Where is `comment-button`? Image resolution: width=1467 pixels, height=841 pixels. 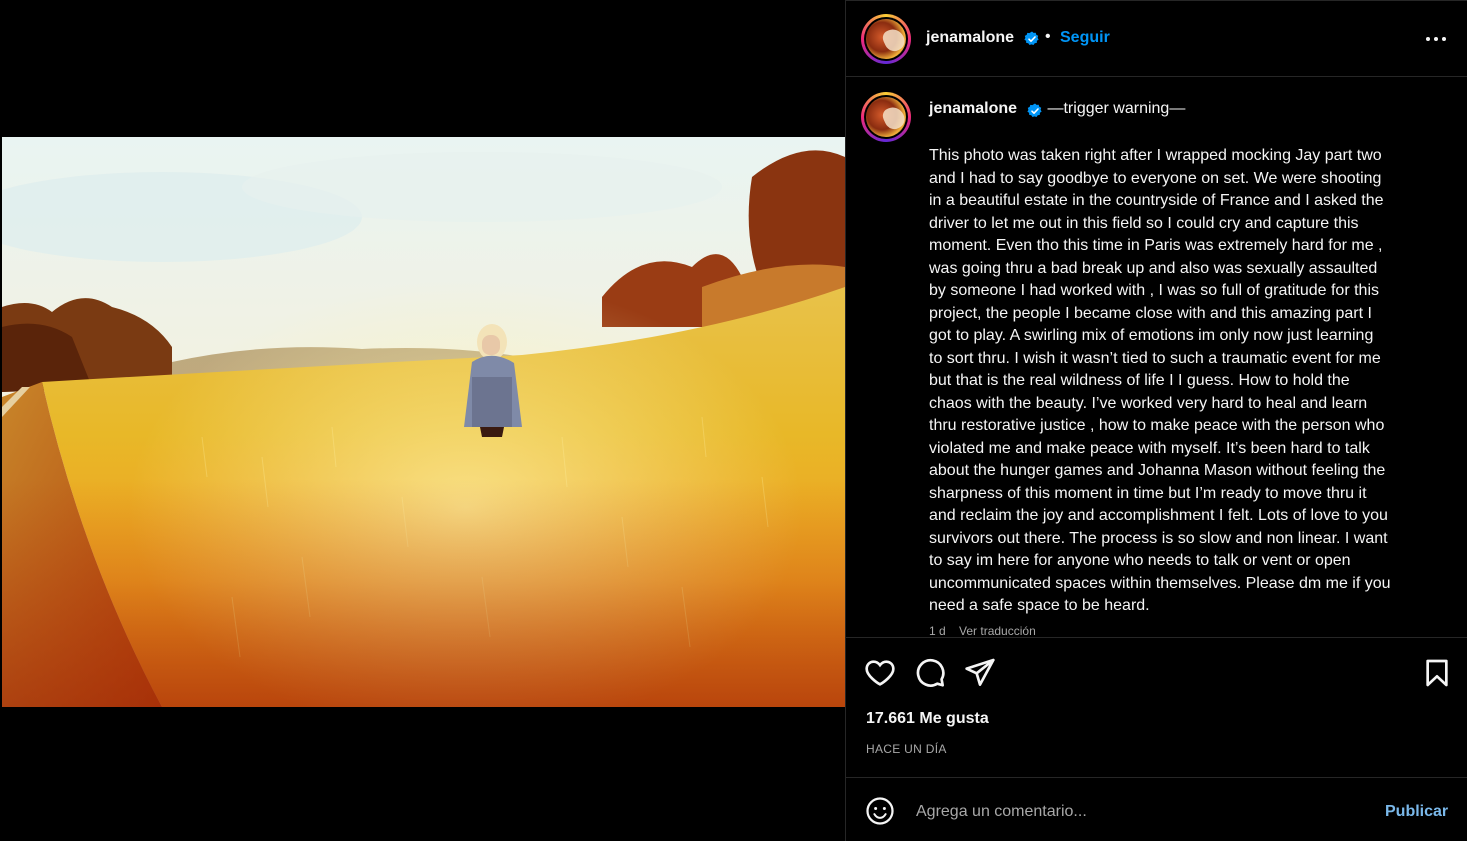
comment-button is located at coordinates (930, 673).